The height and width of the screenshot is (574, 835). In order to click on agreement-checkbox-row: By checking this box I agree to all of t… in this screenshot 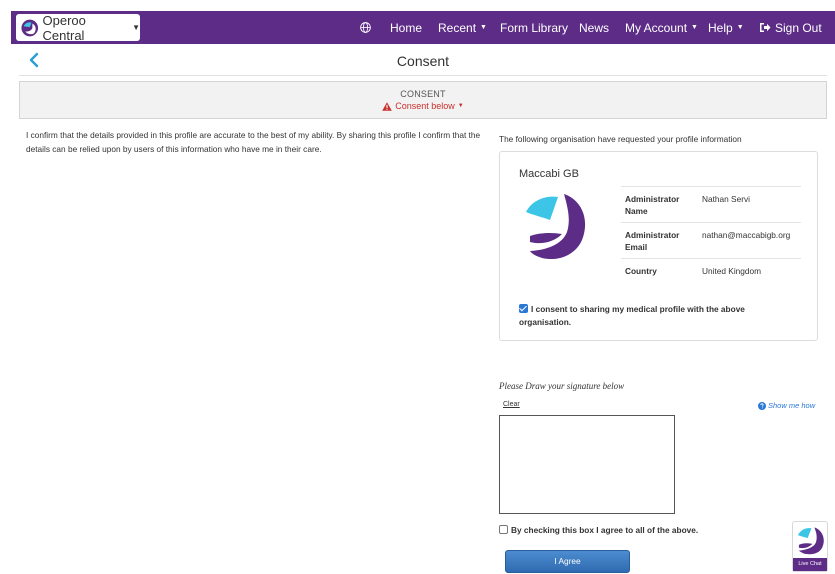, I will do `click(598, 530)`.